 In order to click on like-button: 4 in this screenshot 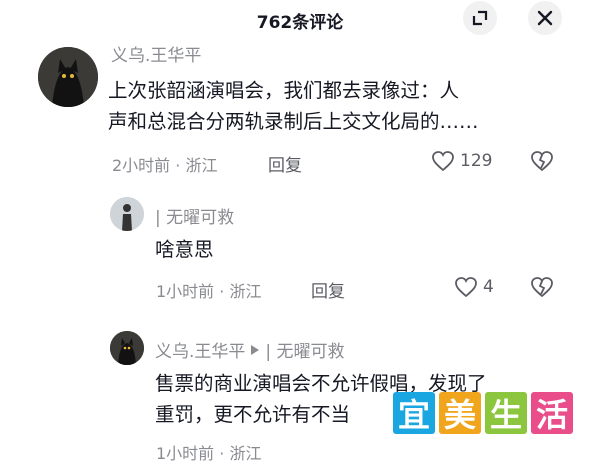, I will do `click(473, 287)`.